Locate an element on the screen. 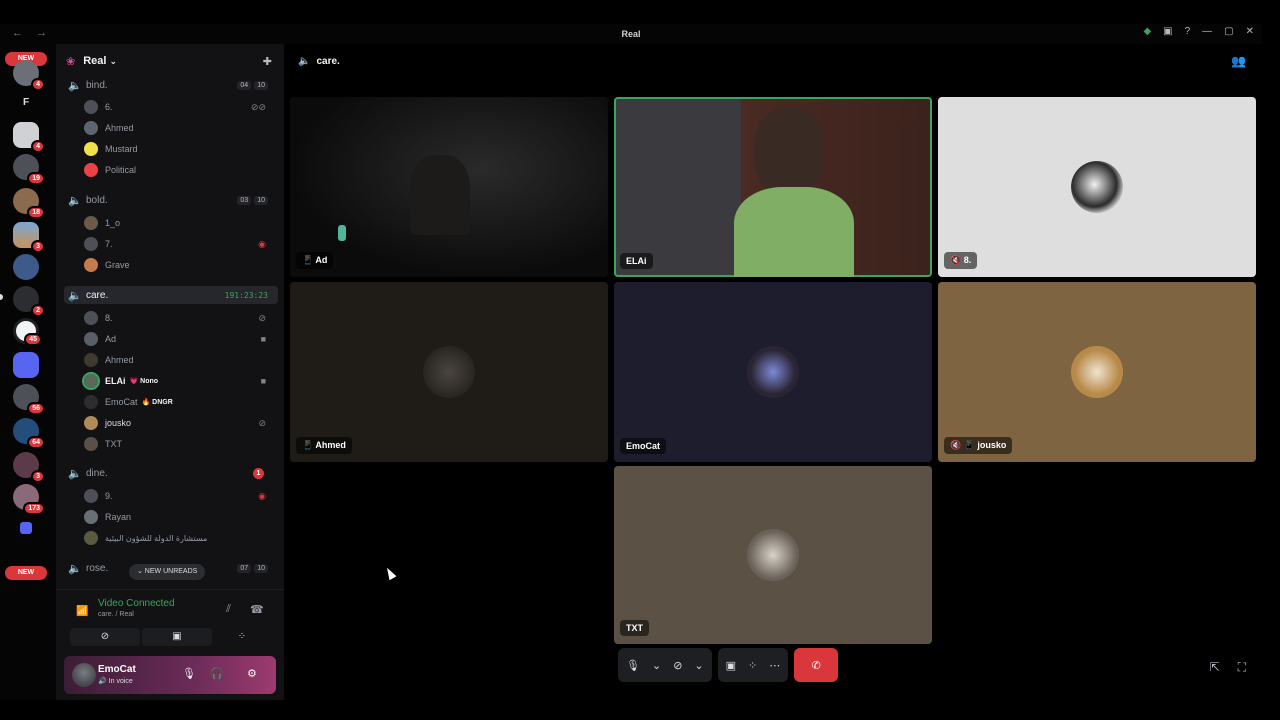  signal-icon: 📶 is located at coordinates (82, 611).